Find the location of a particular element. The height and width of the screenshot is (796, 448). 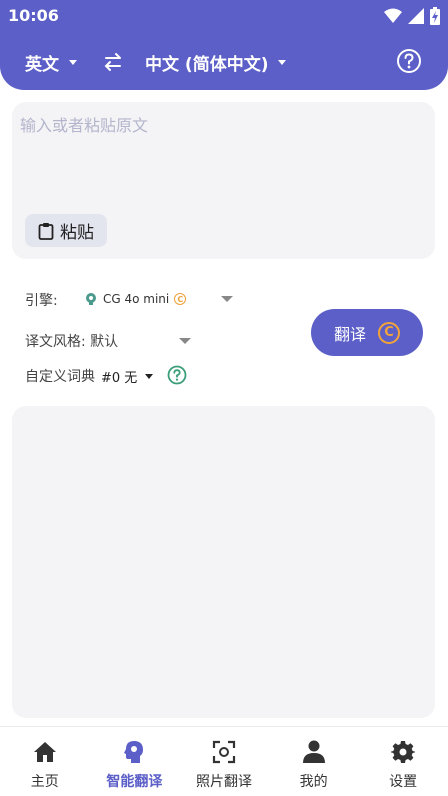

clipboard-icon is located at coordinates (46, 231).